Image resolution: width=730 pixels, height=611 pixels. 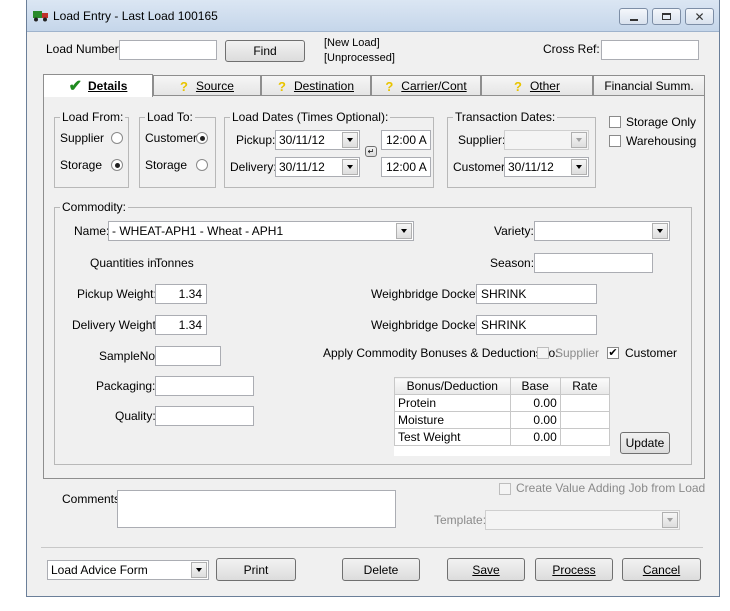 What do you see at coordinates (177, 152) in the screenshot?
I see `load-to-group` at bounding box center [177, 152].